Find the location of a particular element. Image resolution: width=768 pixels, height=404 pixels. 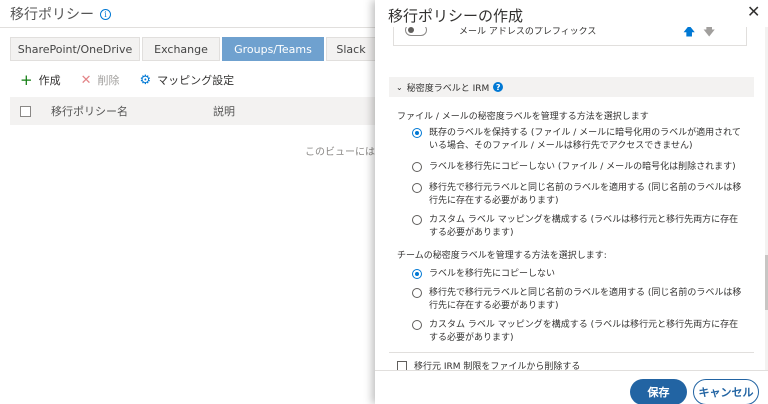

tab-slack: Slack is located at coordinates (351, 49).